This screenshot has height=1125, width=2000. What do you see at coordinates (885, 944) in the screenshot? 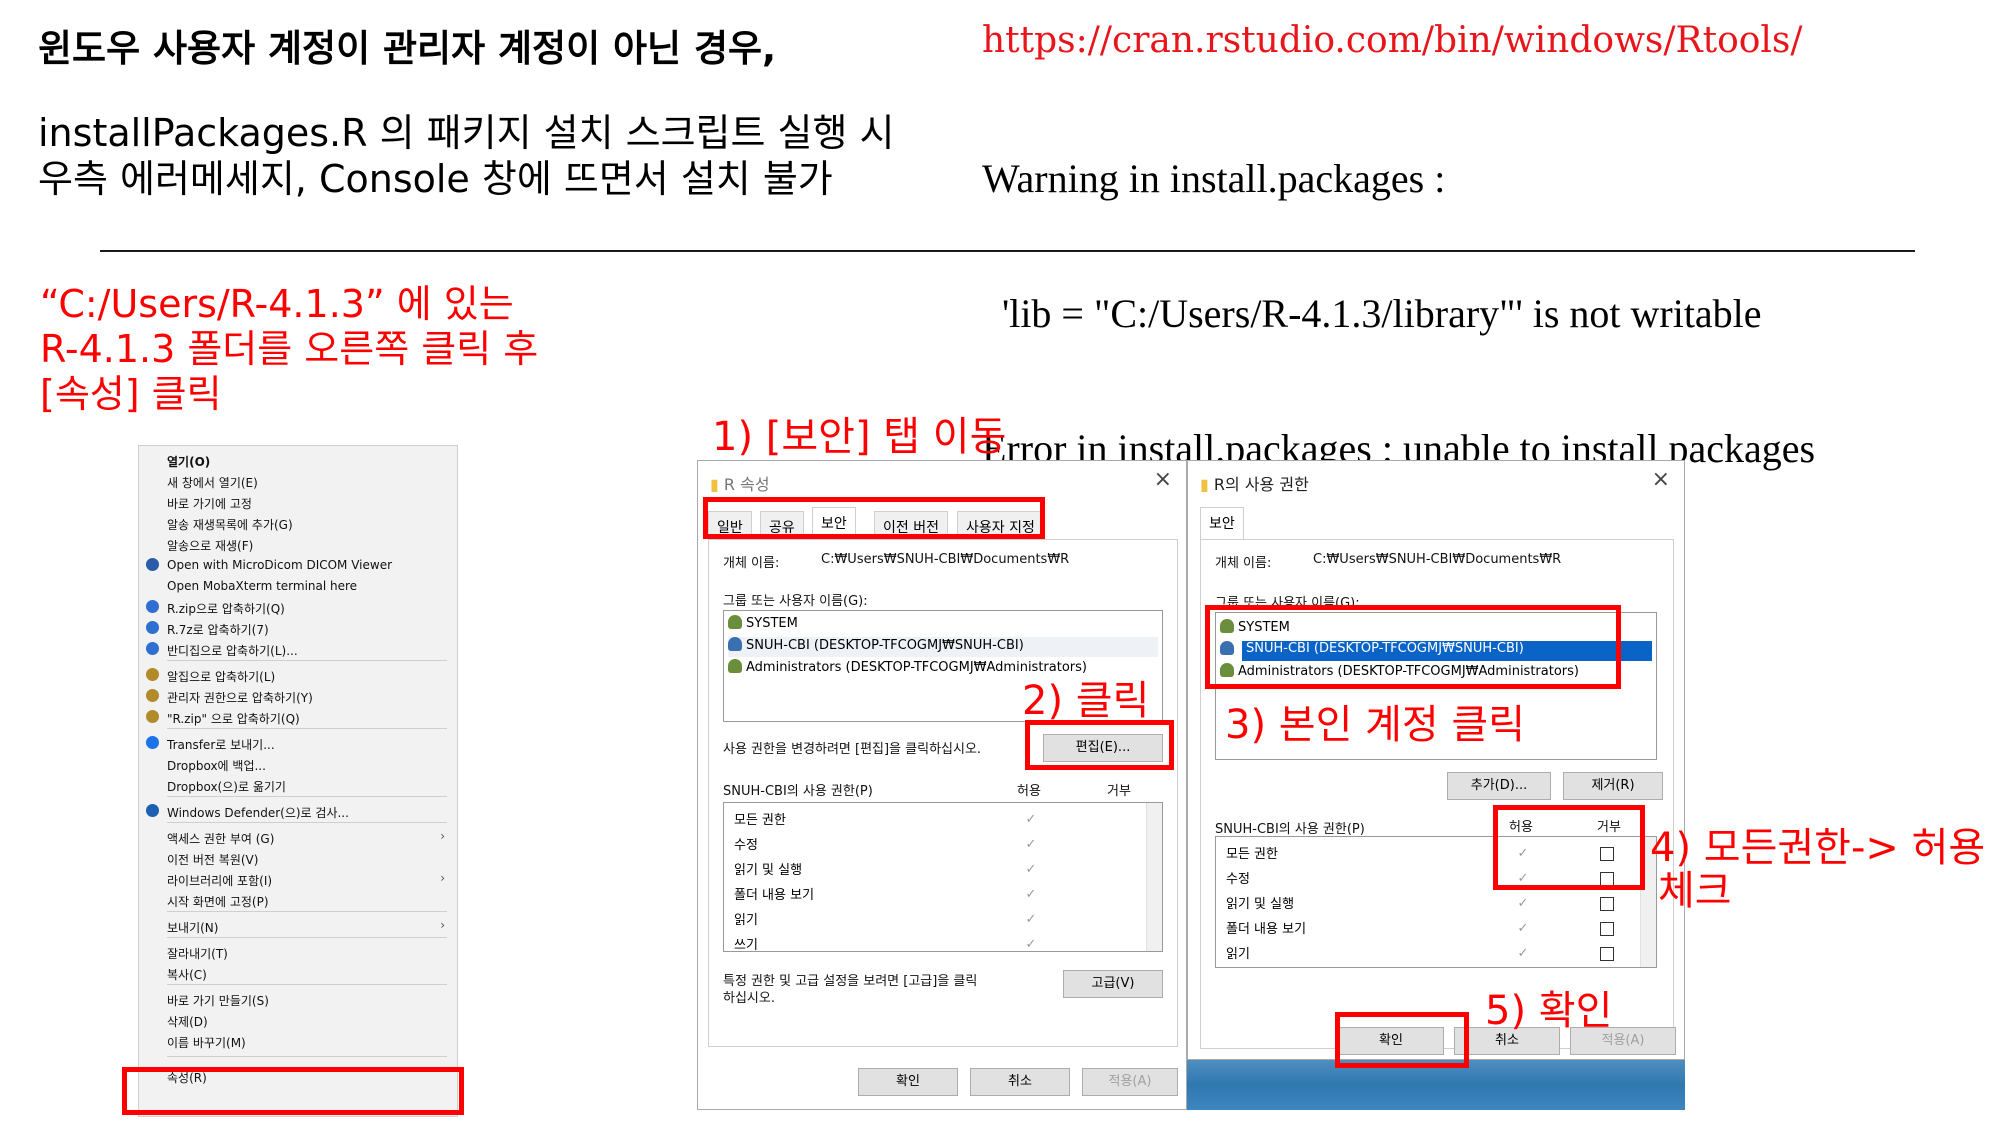
I see `perm-row: 쓰기 ✓` at bounding box center [885, 944].